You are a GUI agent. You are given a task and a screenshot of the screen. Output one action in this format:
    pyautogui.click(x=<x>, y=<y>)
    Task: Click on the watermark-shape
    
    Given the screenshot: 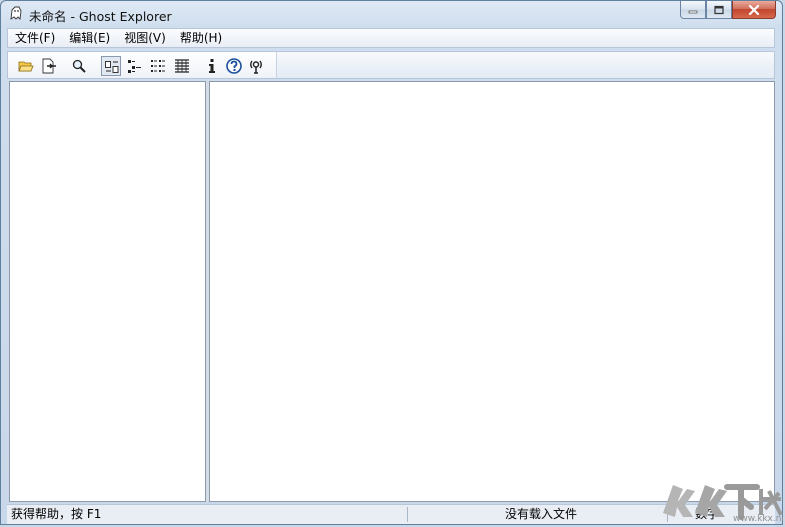 What is the action you would take?
    pyautogui.click(x=723, y=502)
    